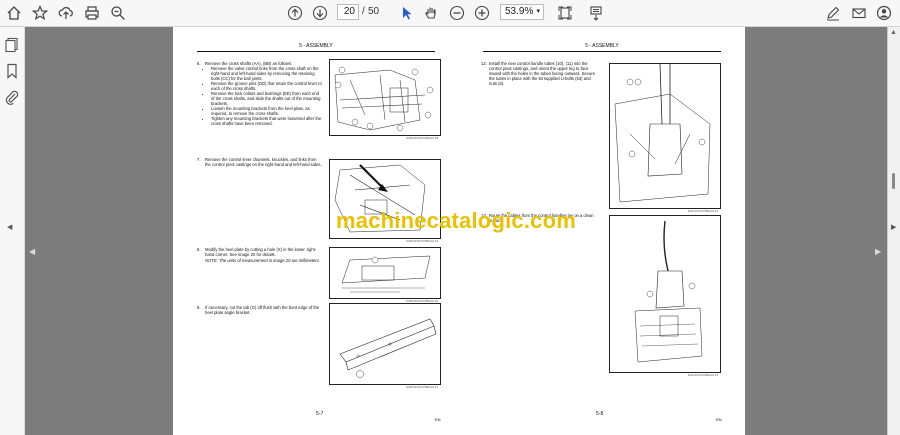  I want to click on zoom-in-button, so click(482, 13).